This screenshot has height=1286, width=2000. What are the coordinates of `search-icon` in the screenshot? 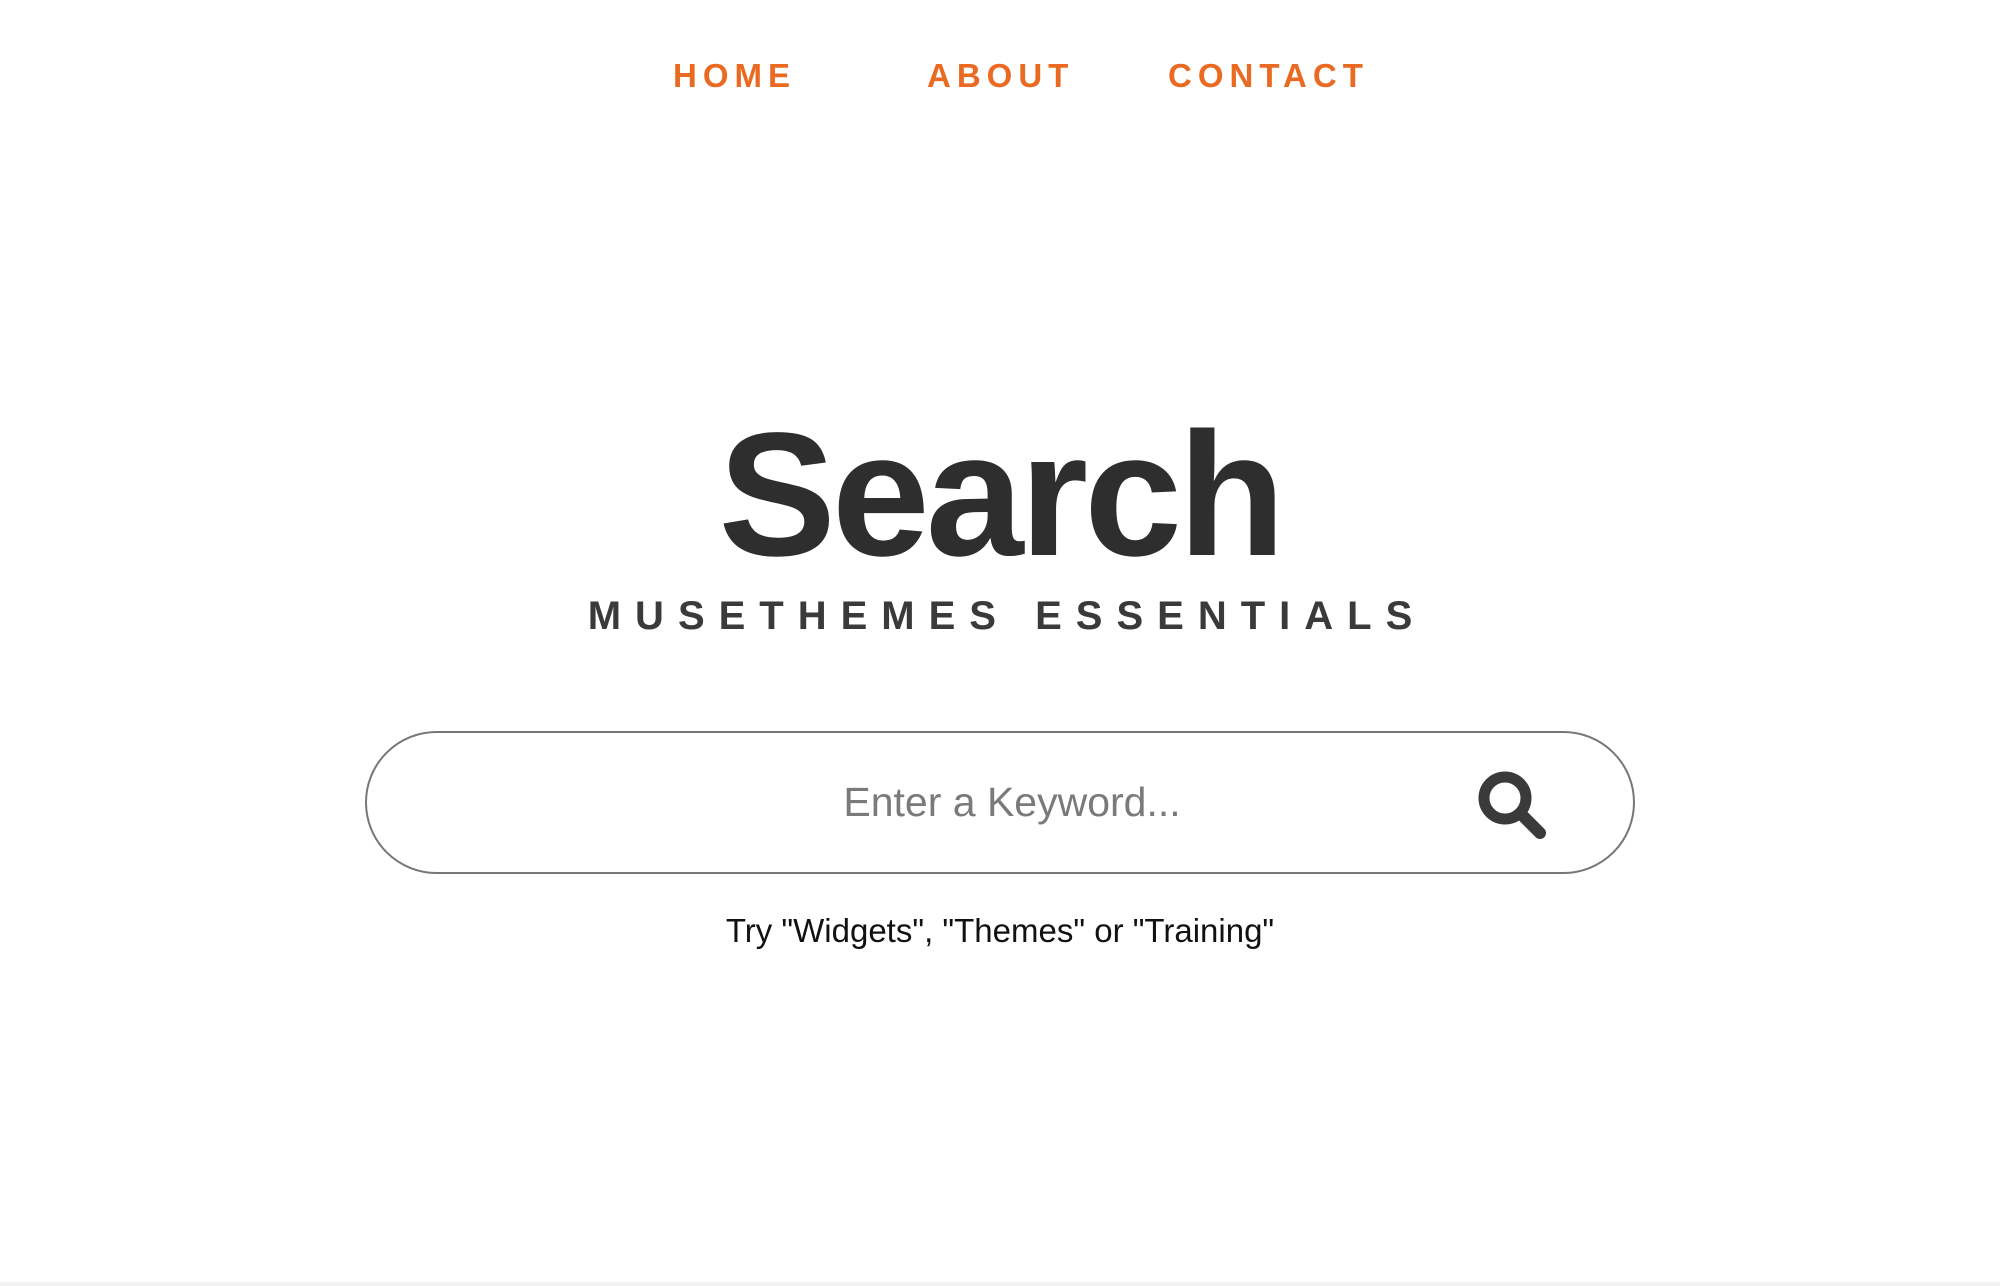 It's located at (1512, 805).